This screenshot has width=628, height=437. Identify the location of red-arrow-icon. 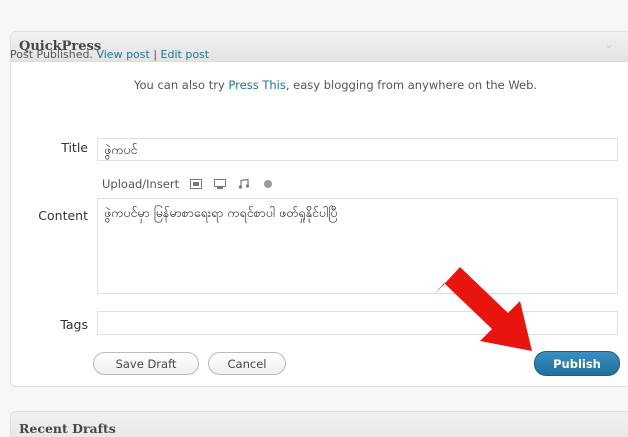
(483, 309).